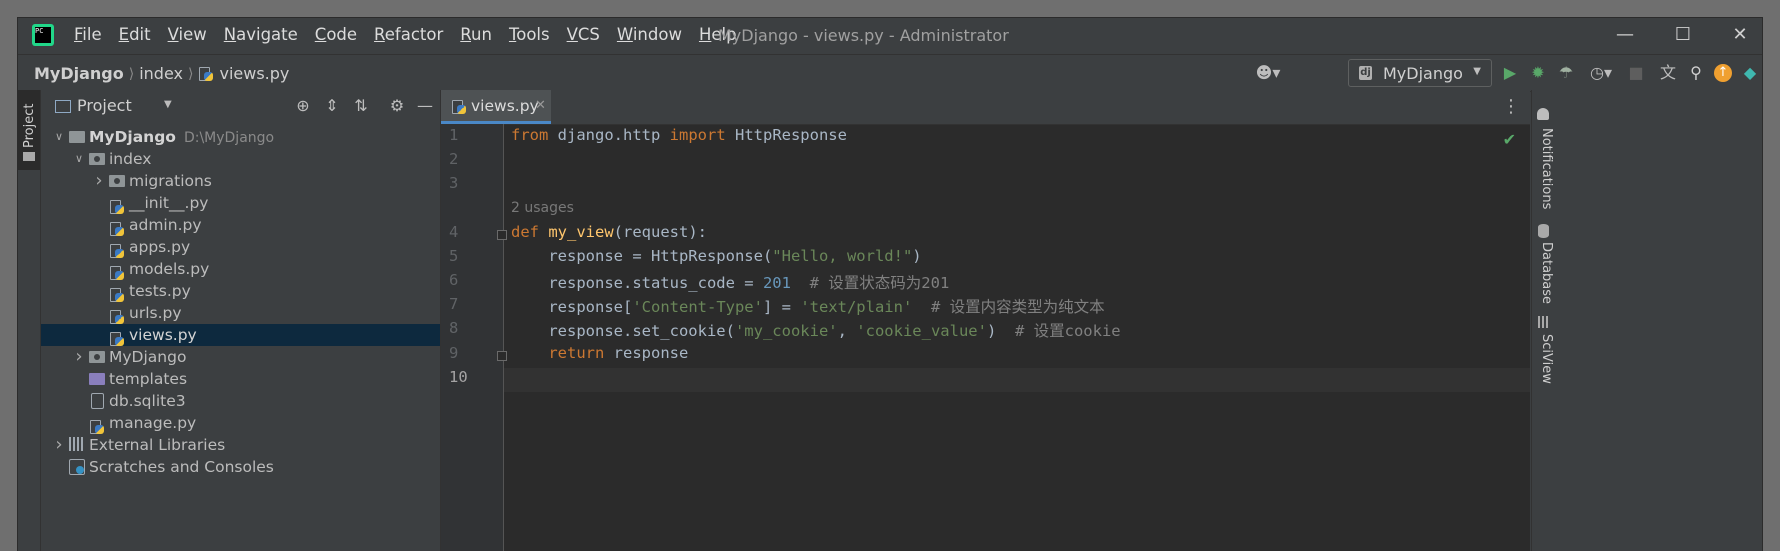 This screenshot has height=551, width=1780. What do you see at coordinates (187, 34) in the screenshot?
I see `menu-view: View` at bounding box center [187, 34].